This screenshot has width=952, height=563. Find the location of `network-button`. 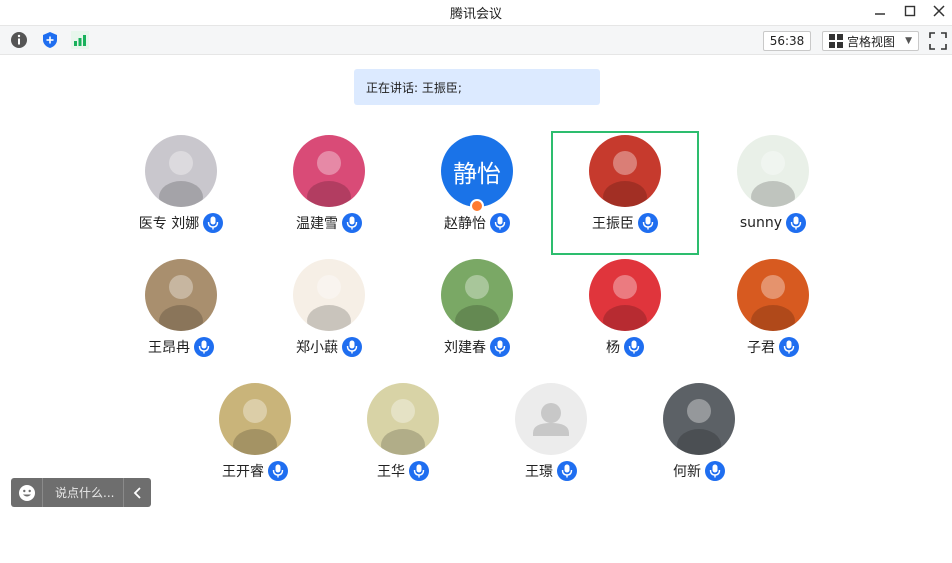

network-button is located at coordinates (80, 40).